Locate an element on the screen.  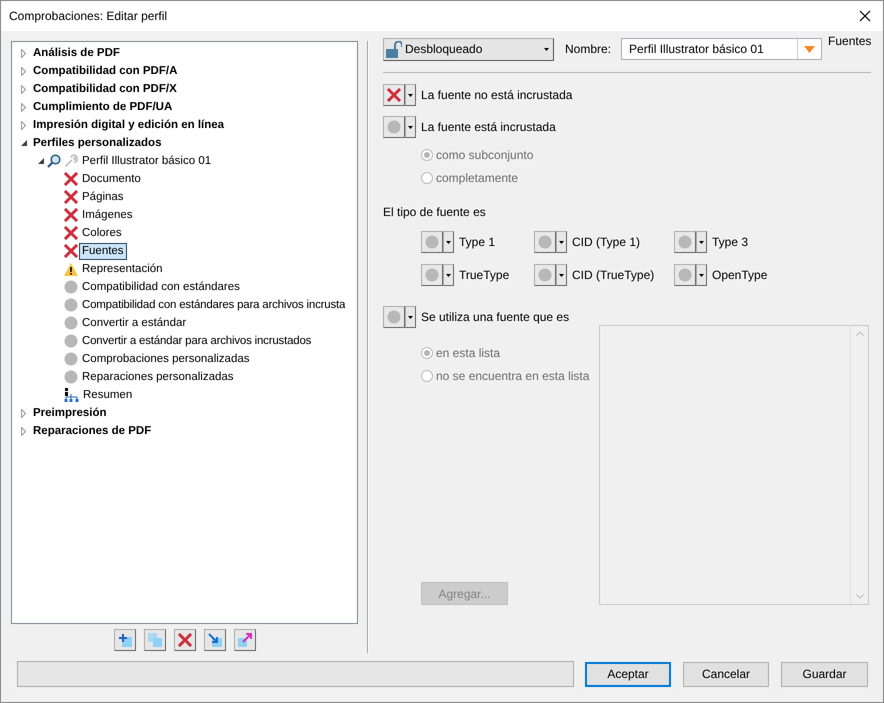
field-label: Nombre: is located at coordinates (588, 49).